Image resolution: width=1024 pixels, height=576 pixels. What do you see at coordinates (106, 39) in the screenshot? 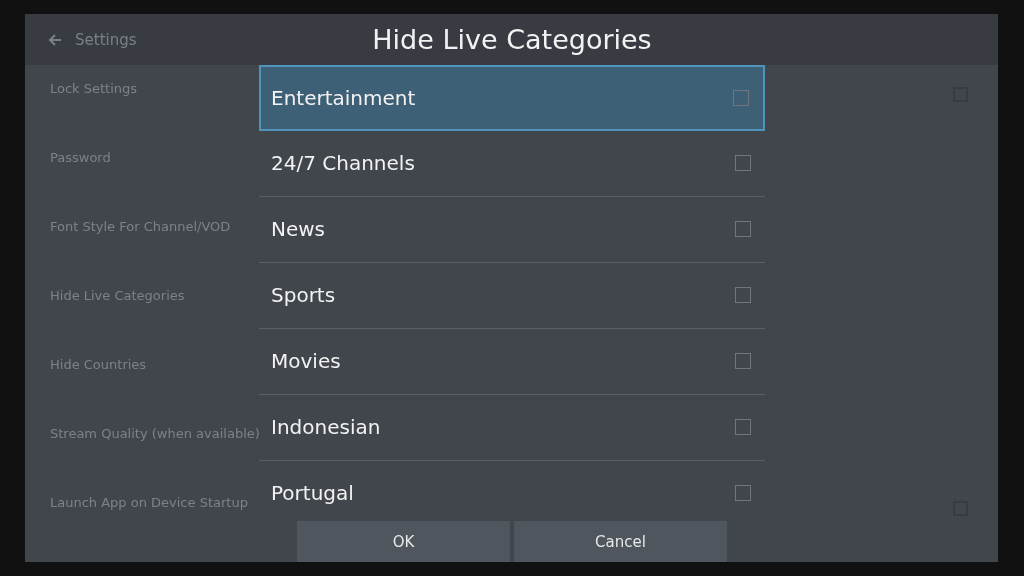
I see `screen-title: Settings` at bounding box center [106, 39].